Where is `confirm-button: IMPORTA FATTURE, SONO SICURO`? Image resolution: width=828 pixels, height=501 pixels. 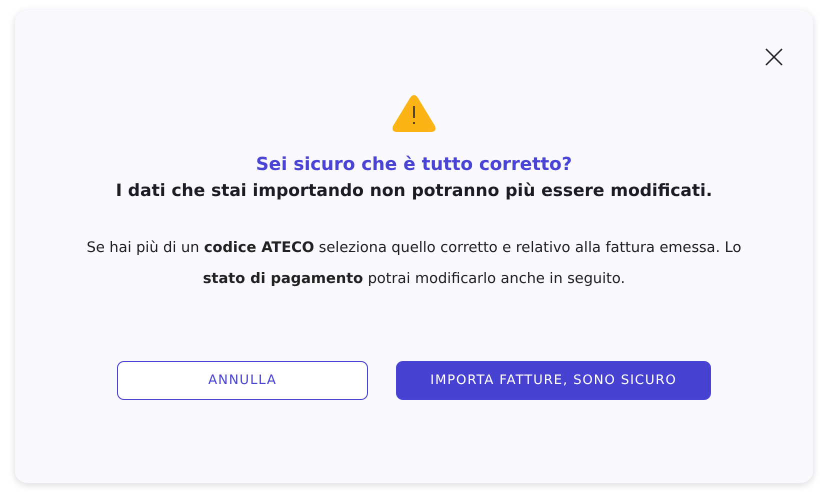 confirm-button: IMPORTA FATTURE, SONO SICURO is located at coordinates (553, 380).